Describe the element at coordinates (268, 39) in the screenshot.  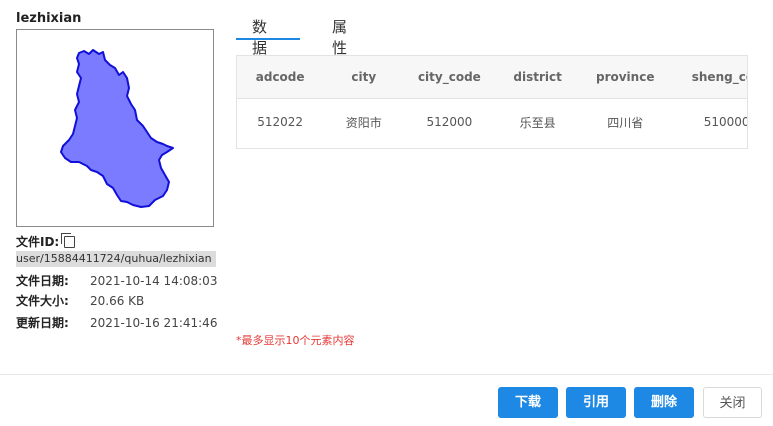
I see `active-tab-indicator` at that location.